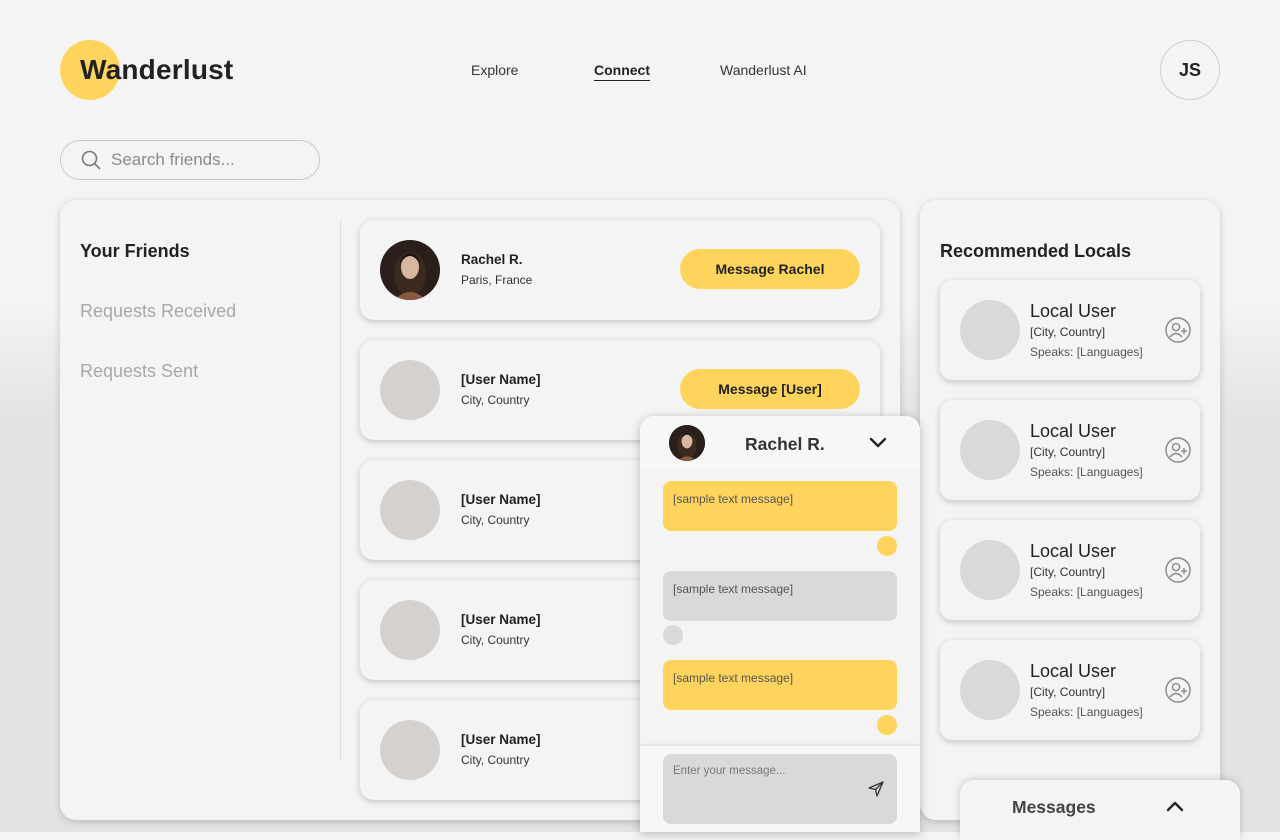 The width and height of the screenshot is (1280, 840). I want to click on search-icon, so click(91, 160).